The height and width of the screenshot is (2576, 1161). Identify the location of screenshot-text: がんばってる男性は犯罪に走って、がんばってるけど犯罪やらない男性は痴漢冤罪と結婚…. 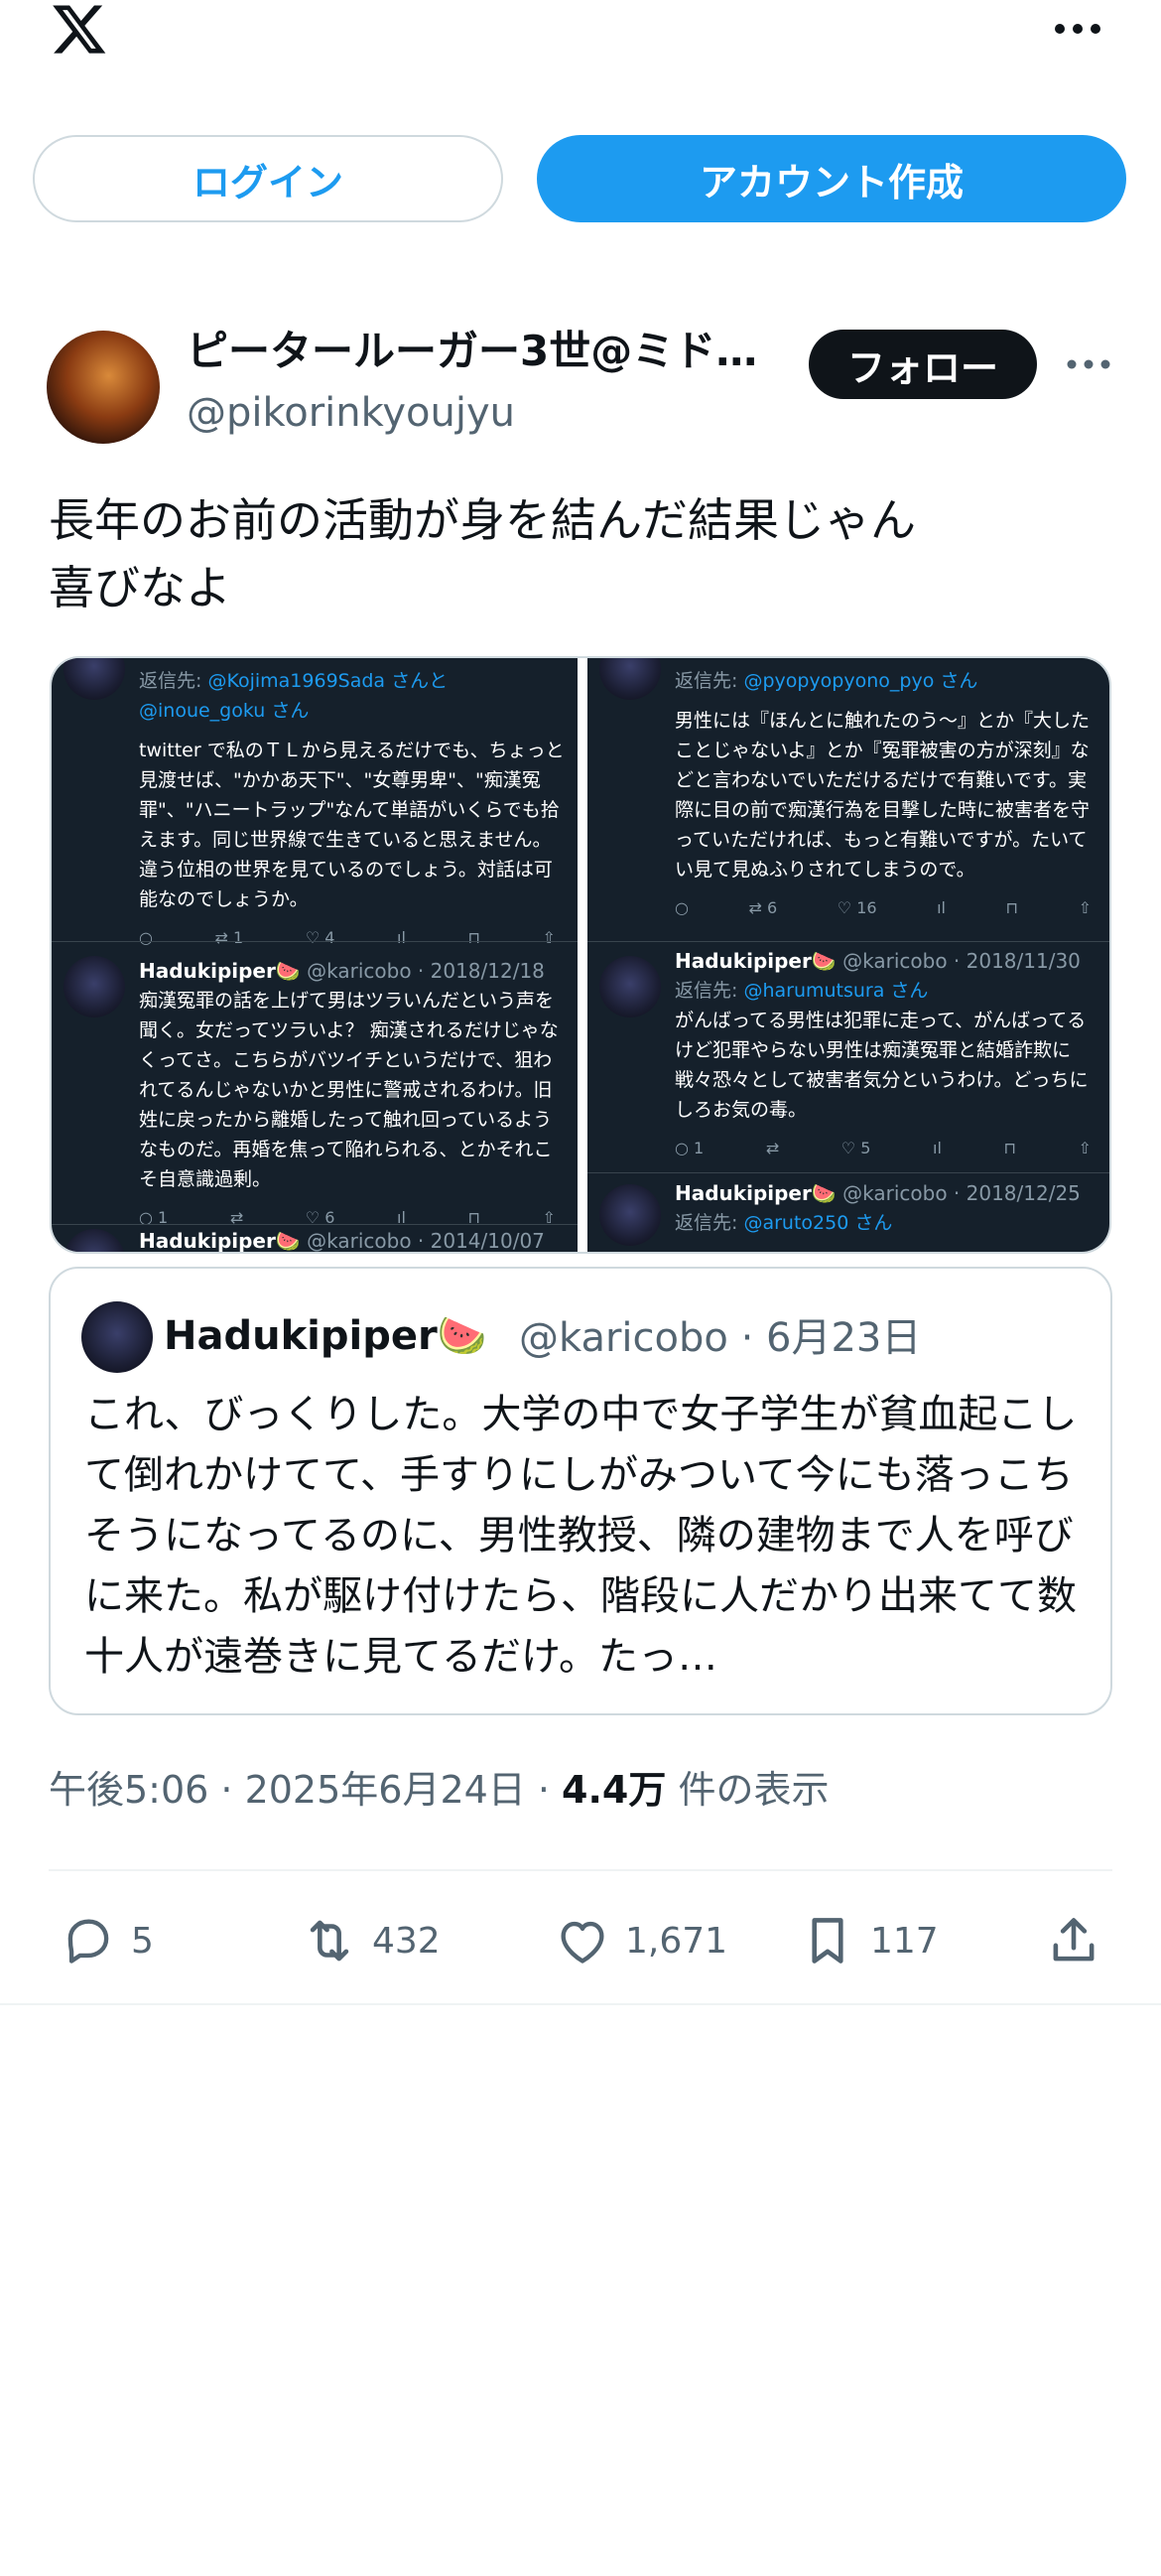
(882, 1065).